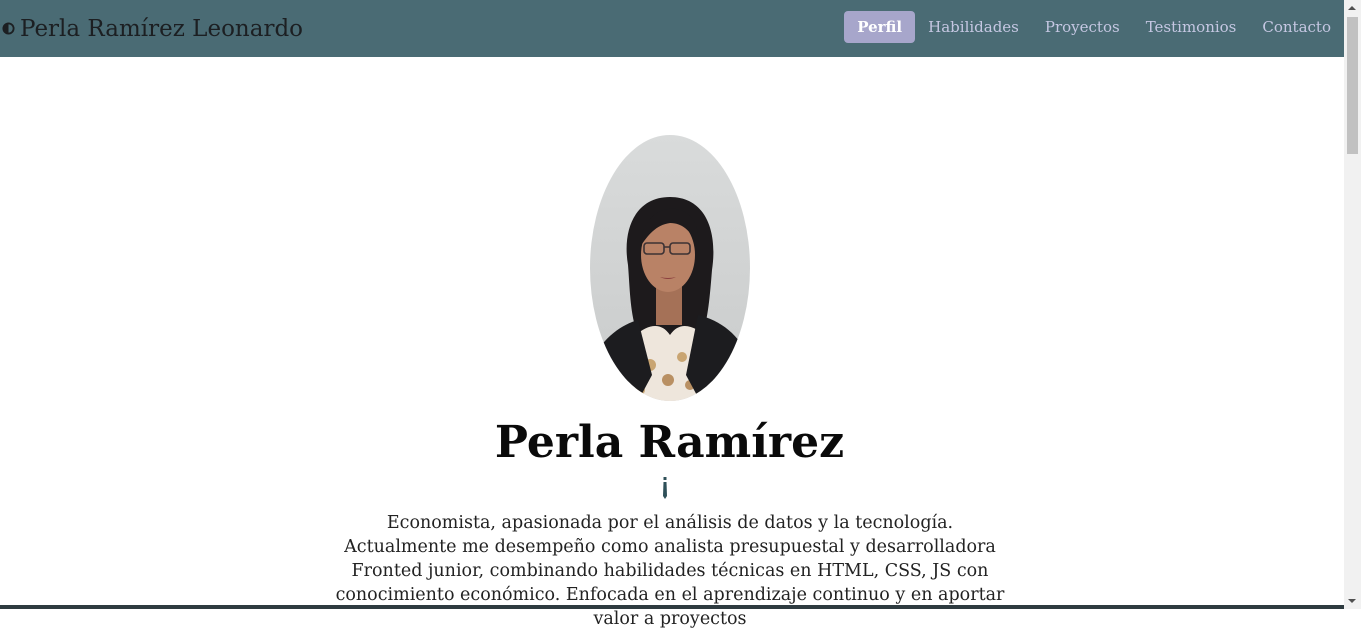 This screenshot has width=1361, height=631. I want to click on scroll-up-arrow-icon, so click(1352, 8).